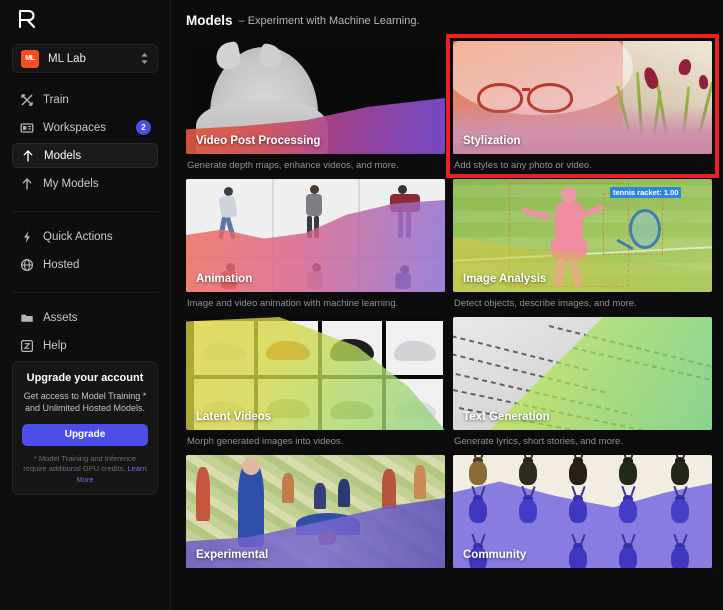 The width and height of the screenshot is (723, 610). What do you see at coordinates (56, 99) in the screenshot?
I see `sidebar-item-label: Train` at bounding box center [56, 99].